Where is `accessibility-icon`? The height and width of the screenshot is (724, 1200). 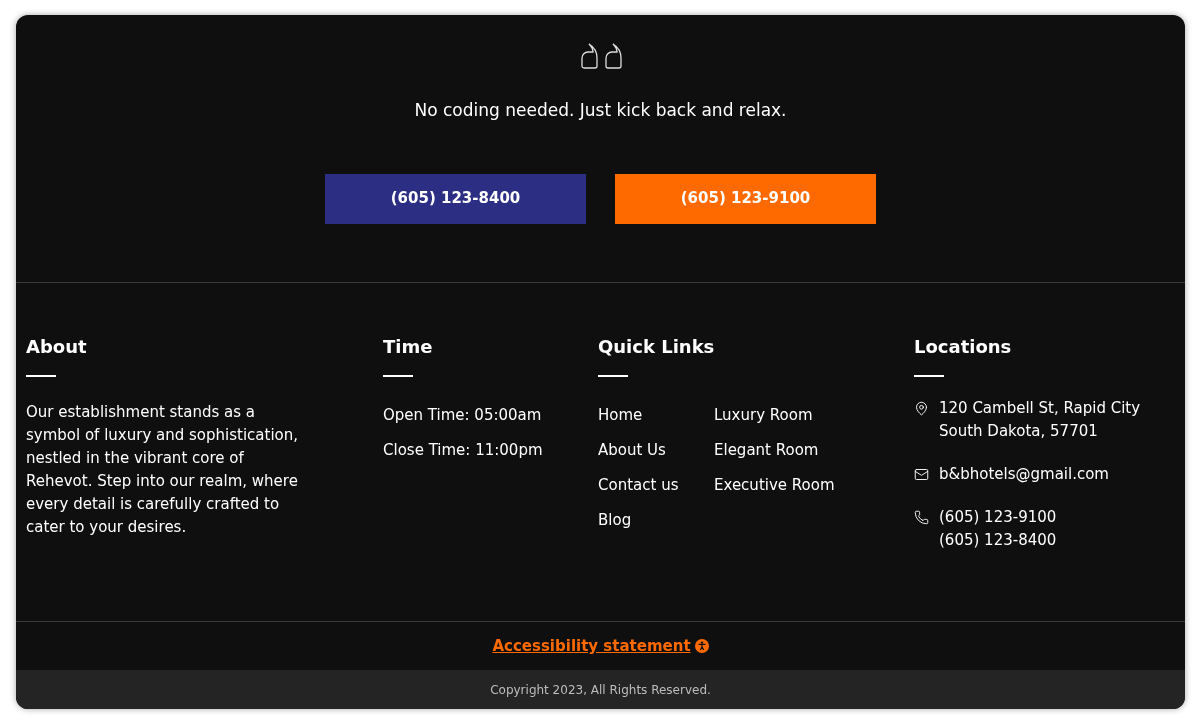
accessibility-icon is located at coordinates (701, 646).